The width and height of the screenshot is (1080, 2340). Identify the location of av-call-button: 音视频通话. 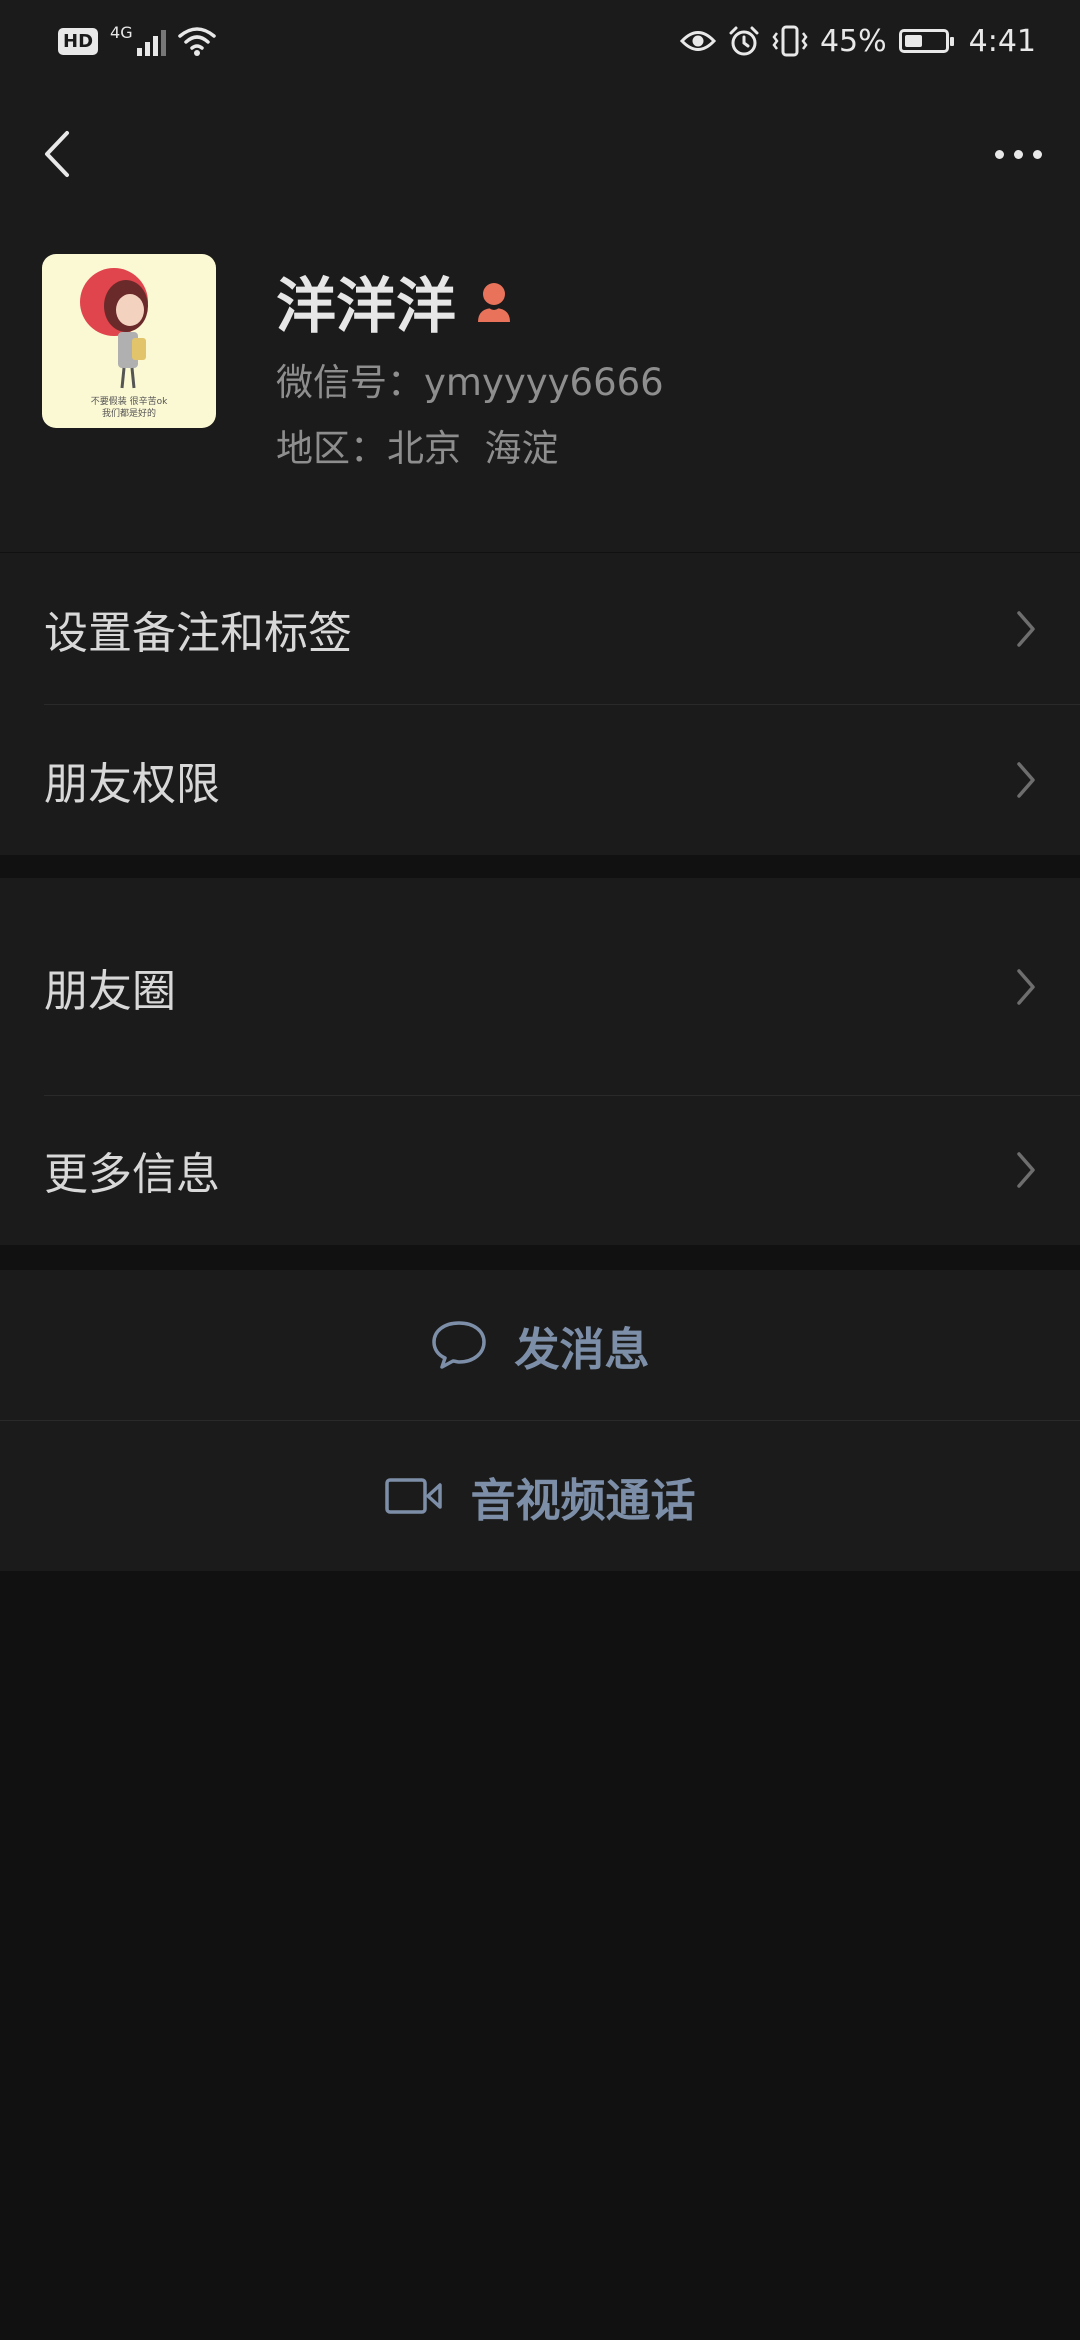
(540, 1496).